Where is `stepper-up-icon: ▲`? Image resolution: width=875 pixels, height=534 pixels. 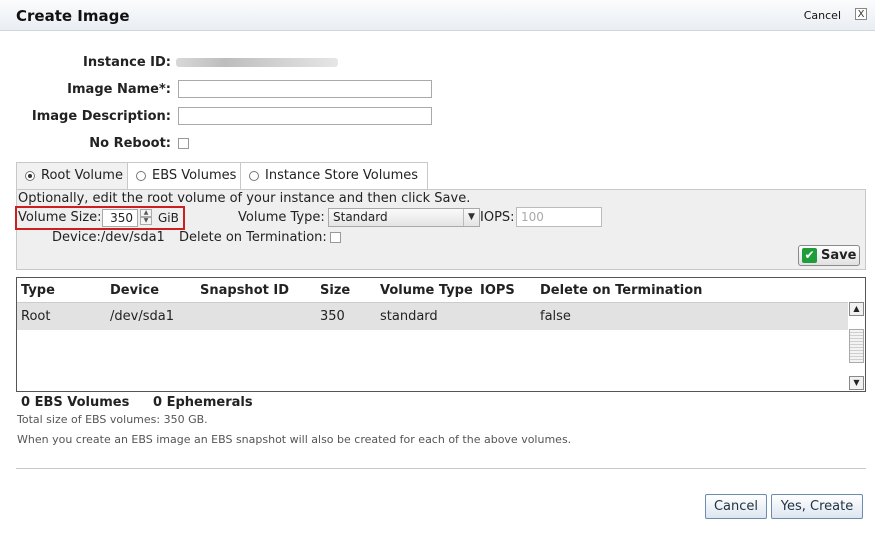
stepper-up-icon: ▲ is located at coordinates (146, 213).